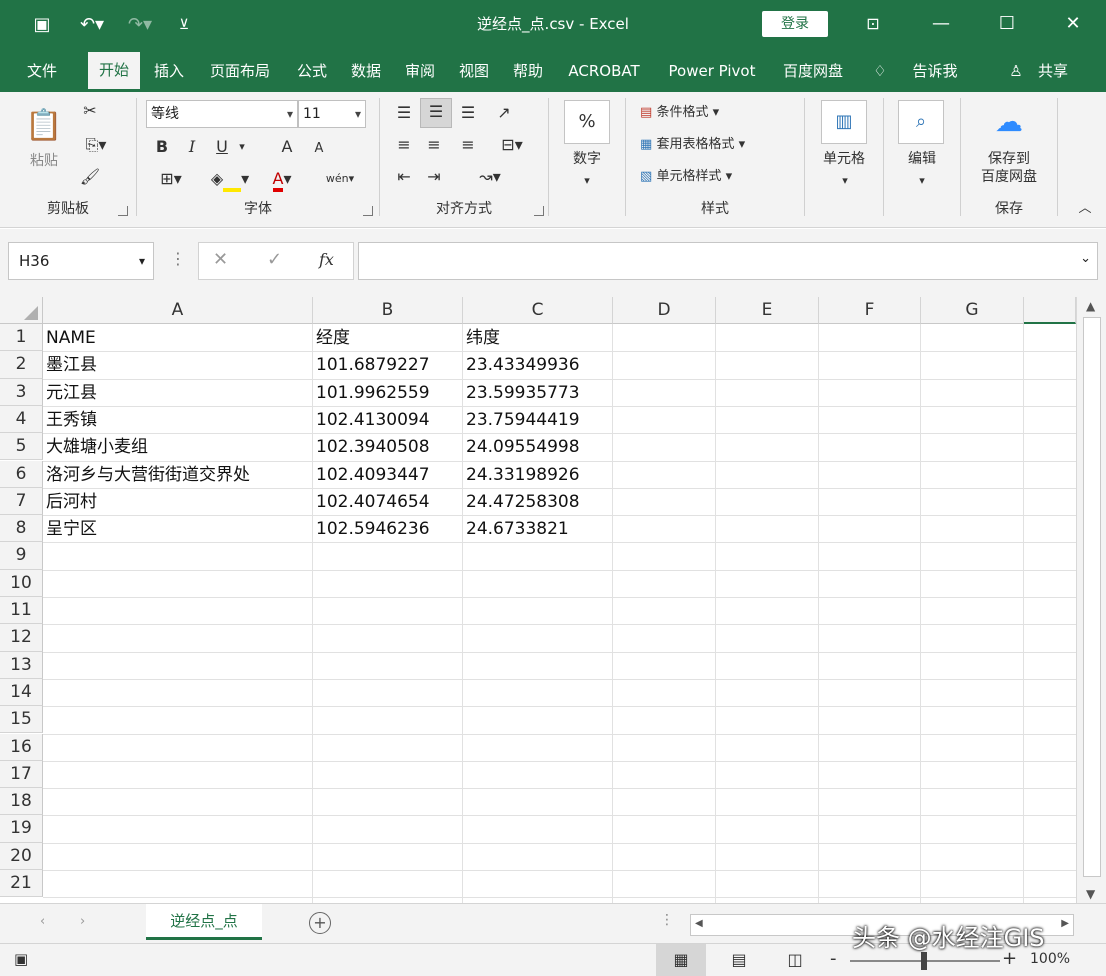  I want to click on cell-b6: 102.4093447, so click(388, 474).